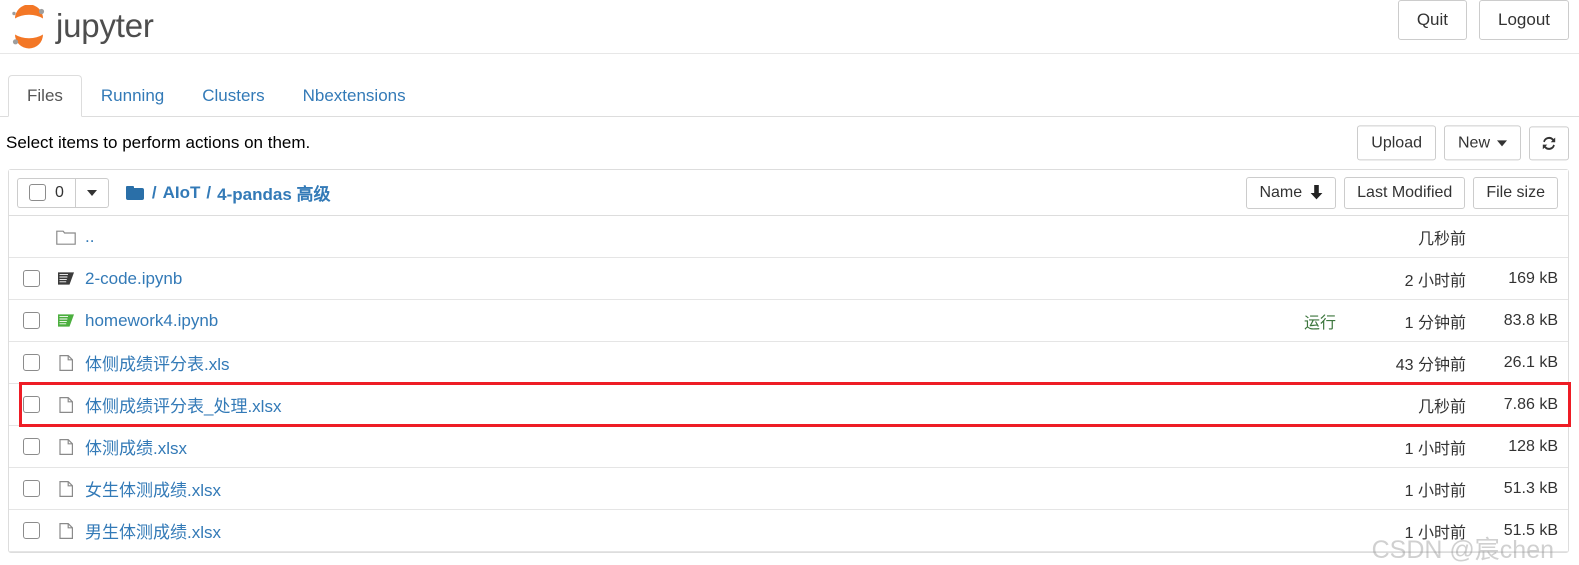 The width and height of the screenshot is (1579, 565). Describe the element at coordinates (788, 321) in the screenshot. I see `table-row: homework4.ipynb 运行 1 分钟前 83.8 kB` at that location.